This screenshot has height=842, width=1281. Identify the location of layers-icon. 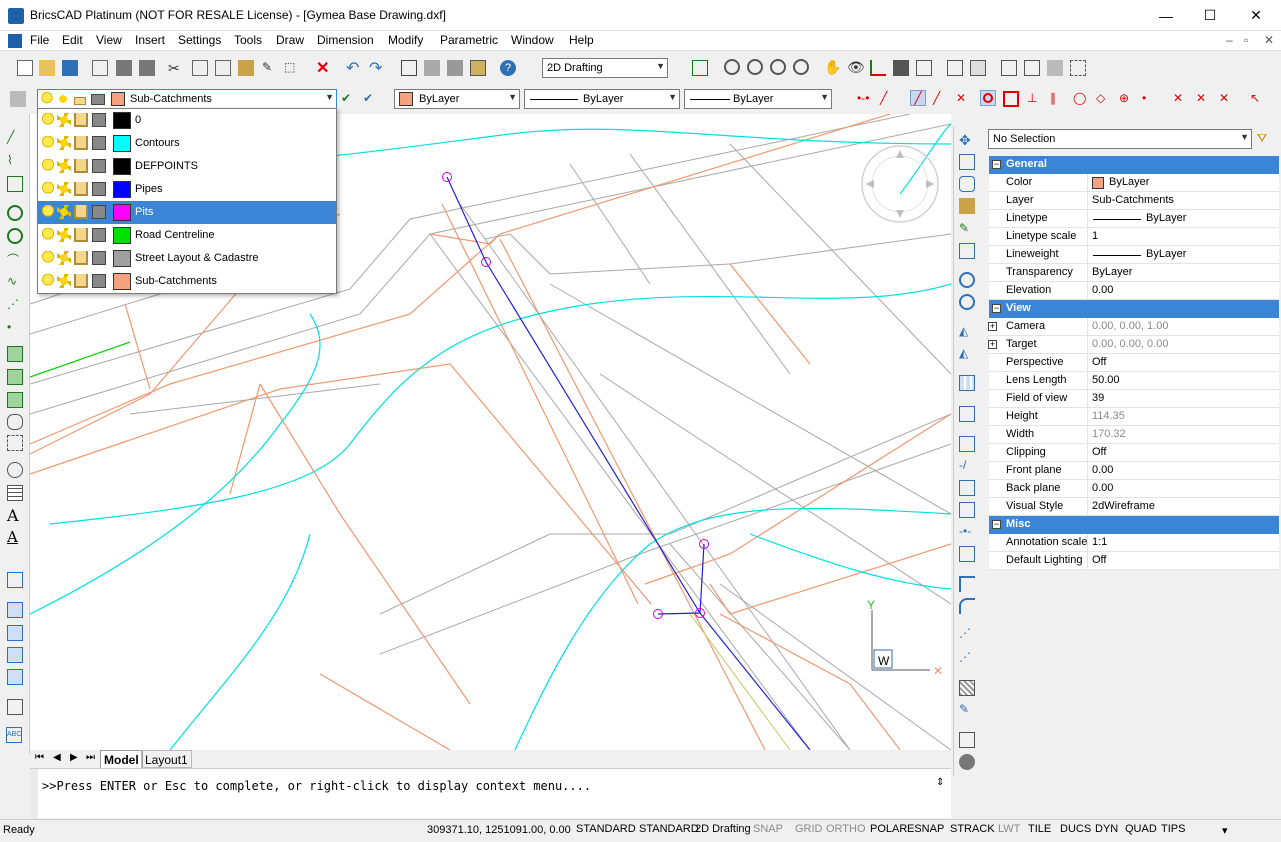
(432, 68).